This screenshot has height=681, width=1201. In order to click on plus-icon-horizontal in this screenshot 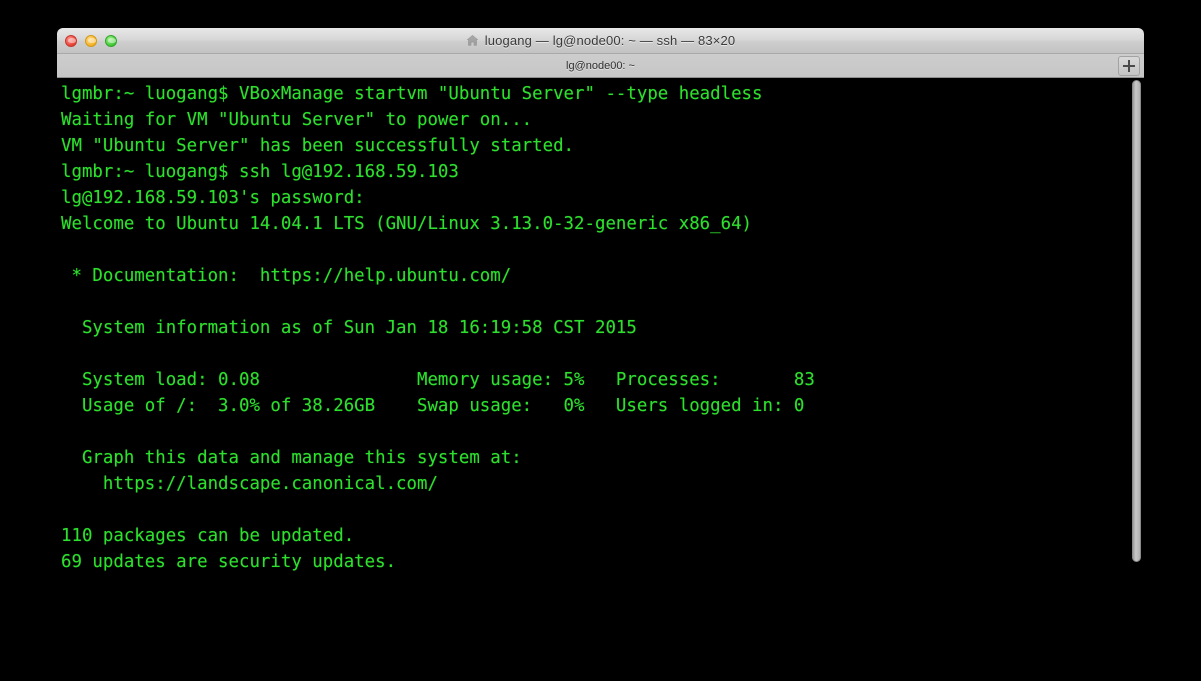, I will do `click(1129, 66)`.